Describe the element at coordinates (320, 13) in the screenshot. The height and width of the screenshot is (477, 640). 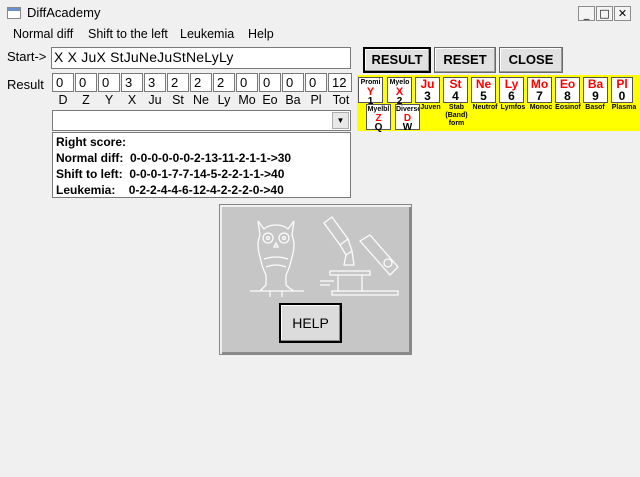
I see `title-bar: DiffAcademy _ □ ✕` at that location.